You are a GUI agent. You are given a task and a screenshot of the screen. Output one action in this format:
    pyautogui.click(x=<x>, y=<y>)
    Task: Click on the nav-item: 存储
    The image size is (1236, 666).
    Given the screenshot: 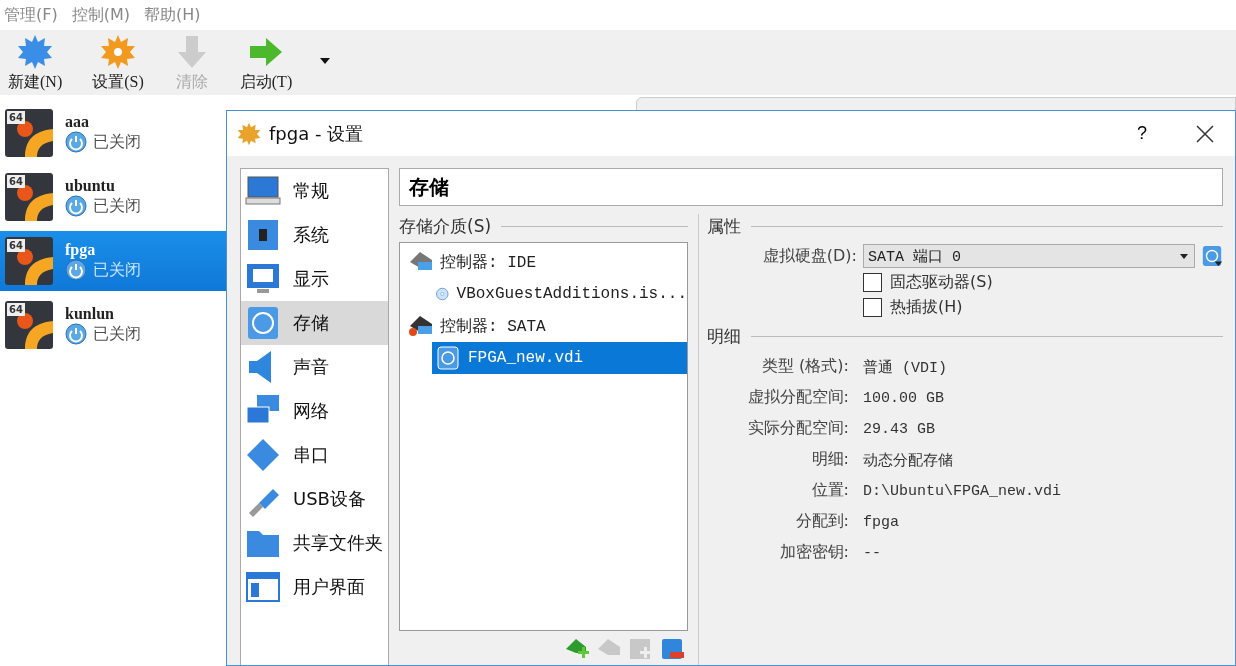 What is the action you would take?
    pyautogui.click(x=314, y=323)
    